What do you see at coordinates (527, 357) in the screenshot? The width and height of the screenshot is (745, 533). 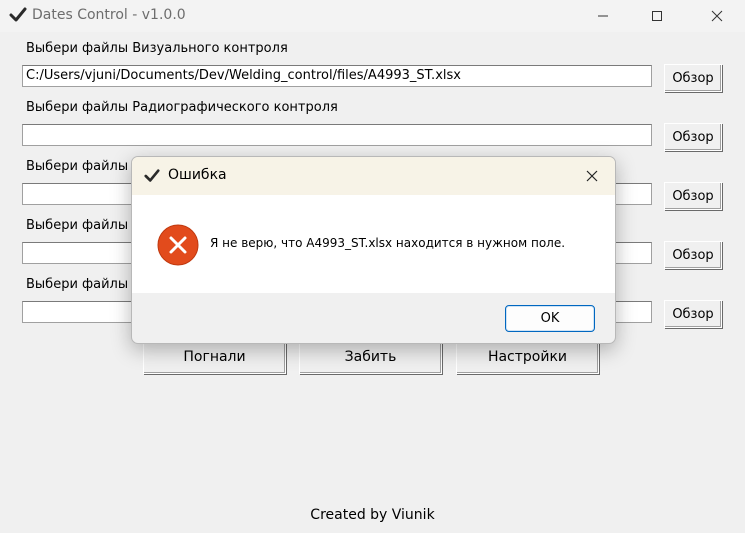 I see `settings-button: Настройки` at bounding box center [527, 357].